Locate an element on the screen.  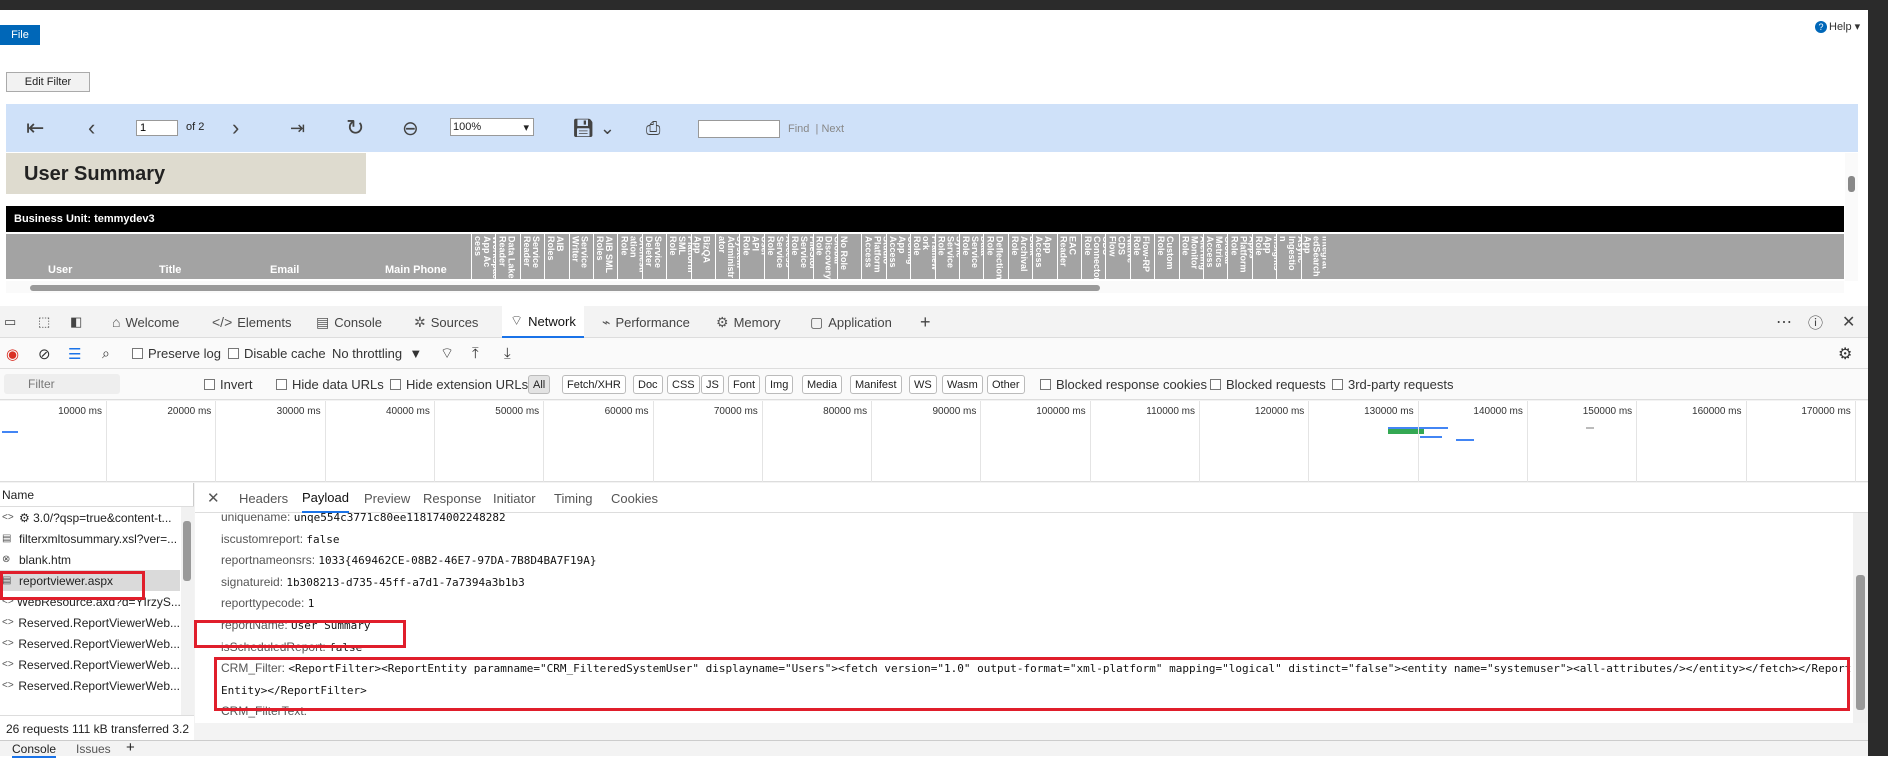
timeline-label: 90000 ms is located at coordinates (954, 411).